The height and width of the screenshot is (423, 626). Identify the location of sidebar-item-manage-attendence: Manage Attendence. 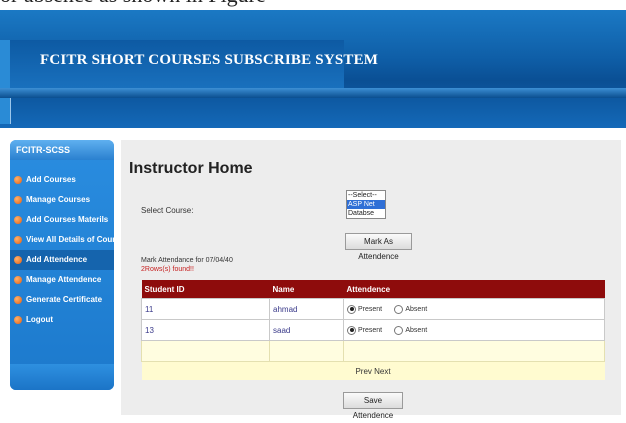
(62, 280).